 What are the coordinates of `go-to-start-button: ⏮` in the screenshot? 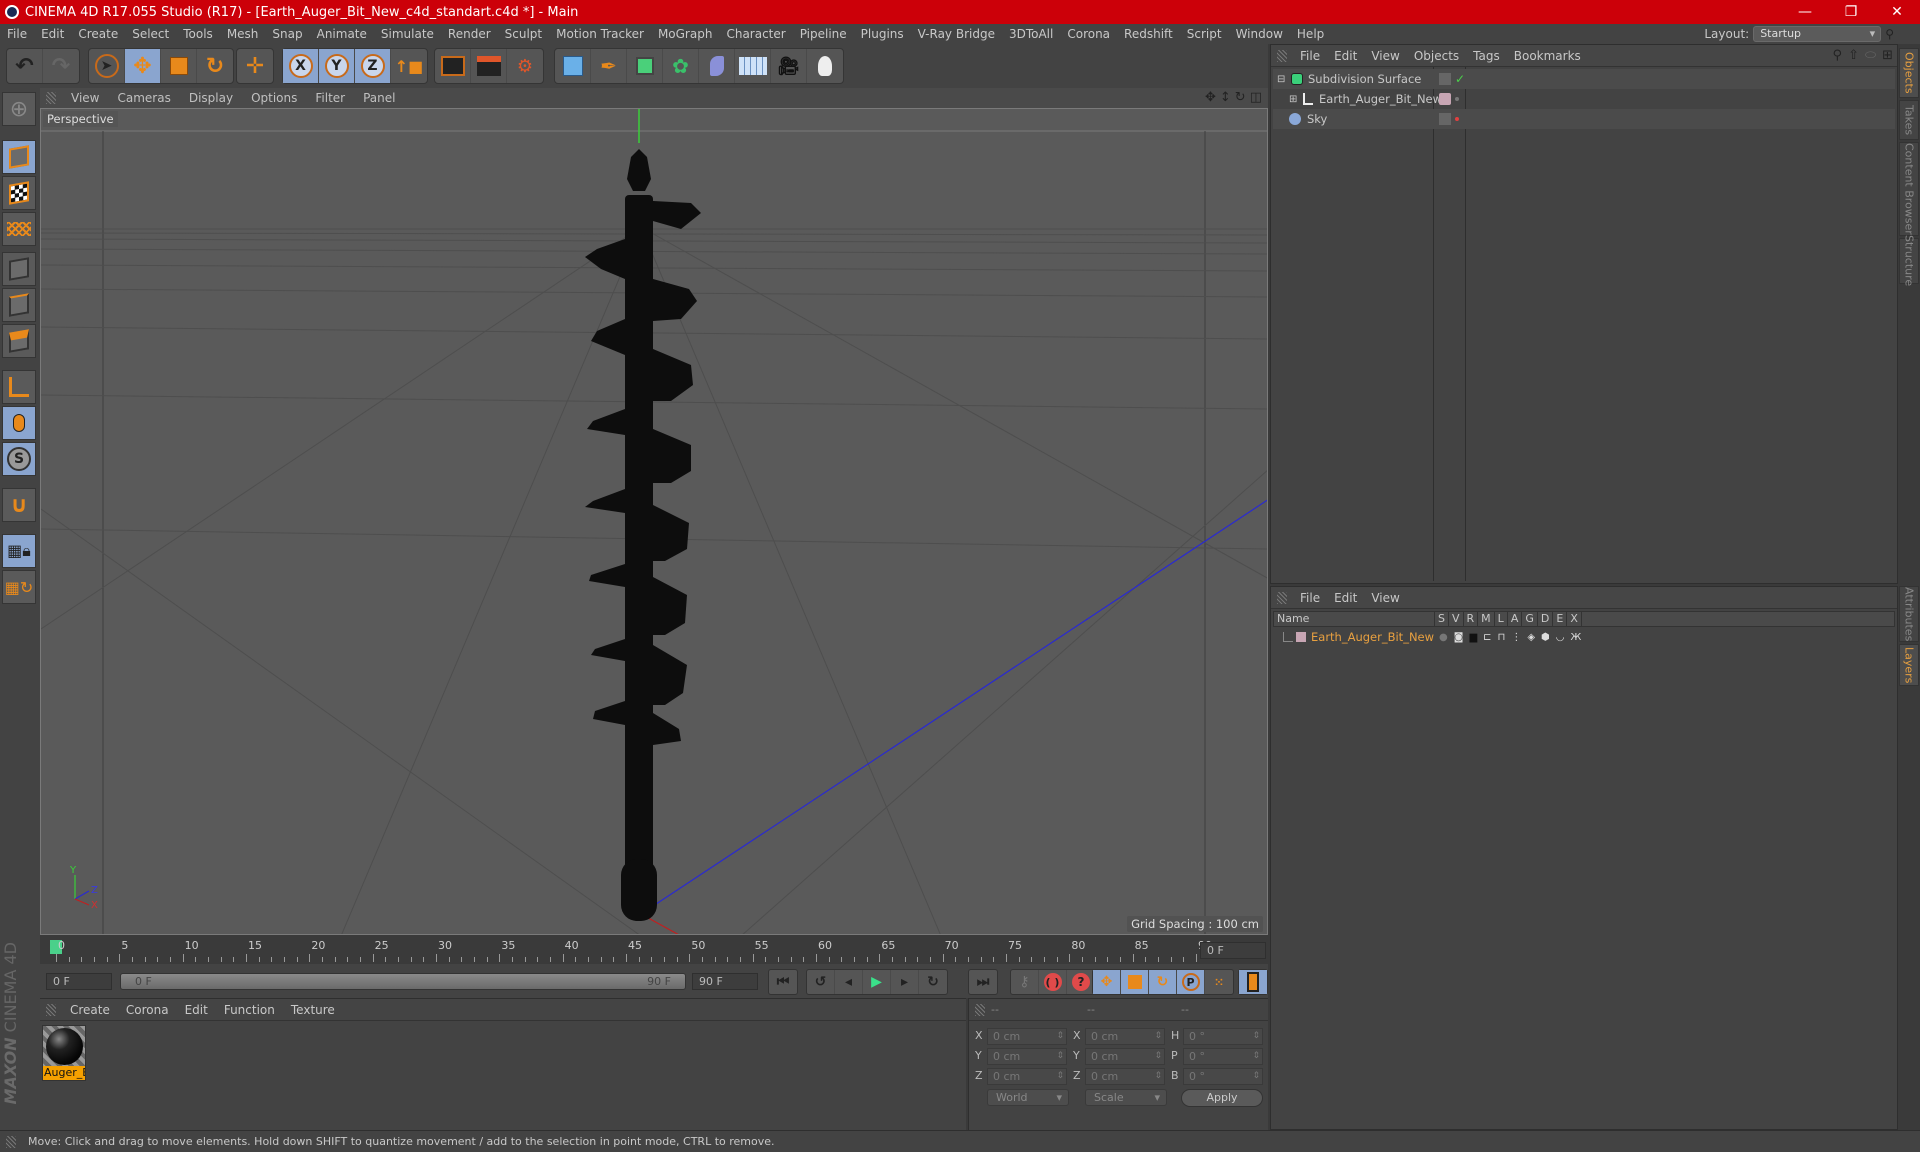 It's located at (783, 982).